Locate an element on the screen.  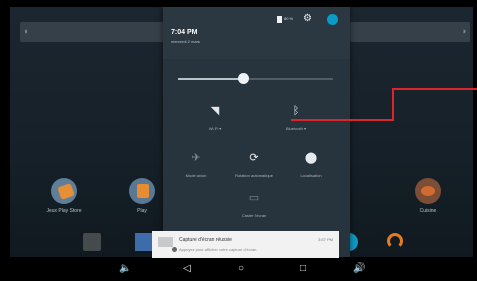
app-cuisine: Cuisine is located at coordinates (428, 196).